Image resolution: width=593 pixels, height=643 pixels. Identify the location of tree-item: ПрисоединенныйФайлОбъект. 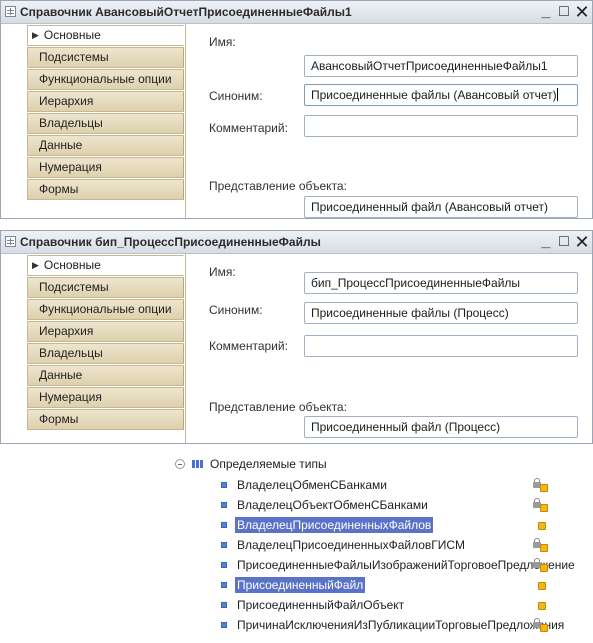
(296, 605).